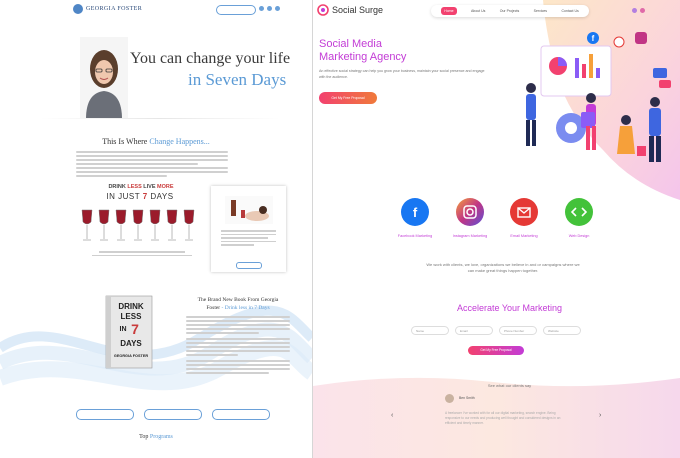  I want to click on name-field: Name, so click(430, 330).